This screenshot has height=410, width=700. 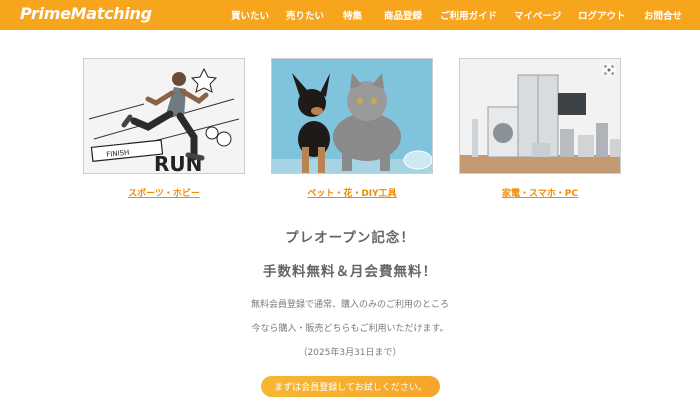 What do you see at coordinates (305, 15) in the screenshot?
I see `nav-item-sell: 売りたい` at bounding box center [305, 15].